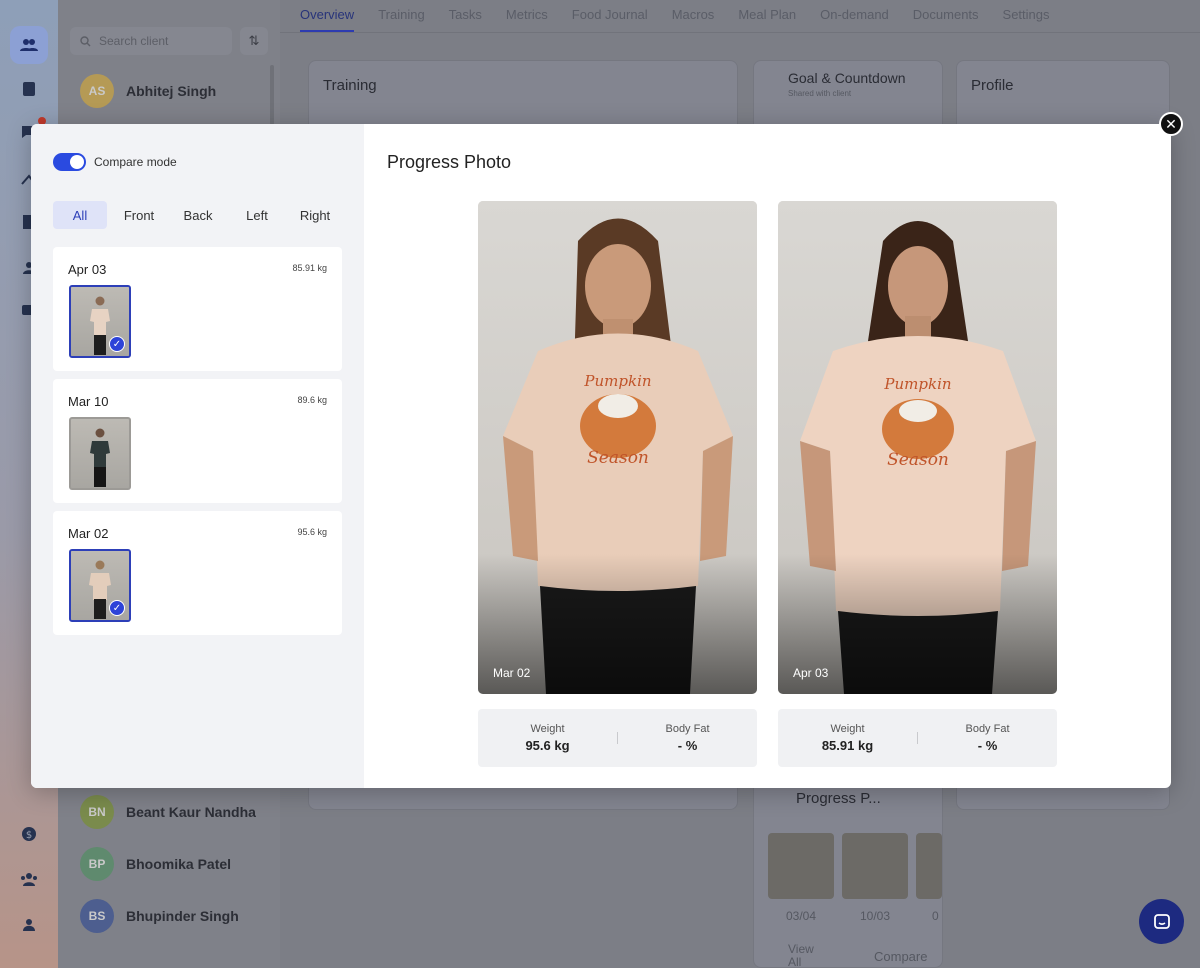  What do you see at coordinates (29, 925) in the screenshot?
I see `nav-profile-icon` at bounding box center [29, 925].